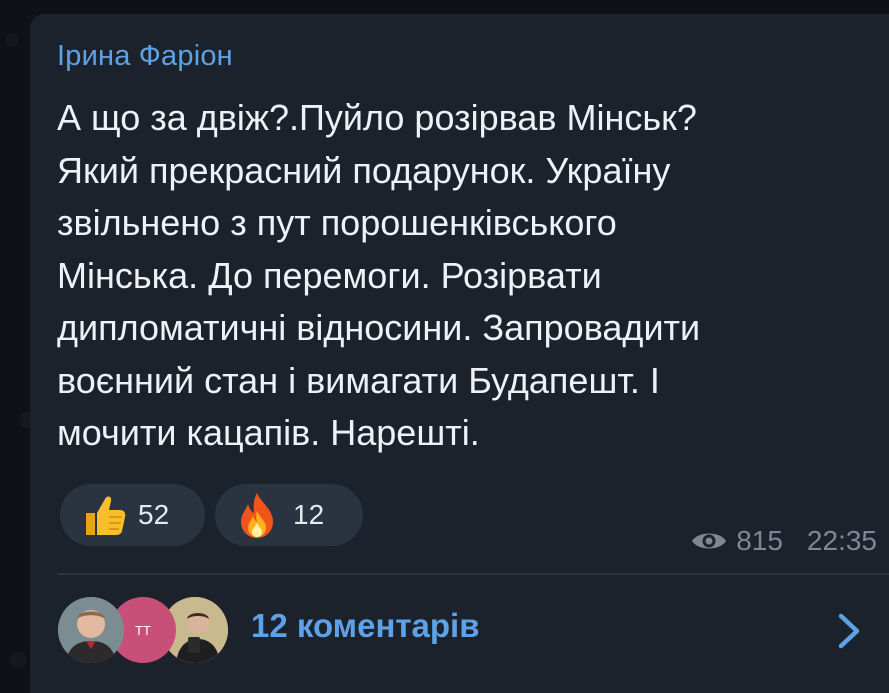 The width and height of the screenshot is (889, 693). What do you see at coordinates (849, 631) in the screenshot?
I see `chevron-right-icon` at bounding box center [849, 631].